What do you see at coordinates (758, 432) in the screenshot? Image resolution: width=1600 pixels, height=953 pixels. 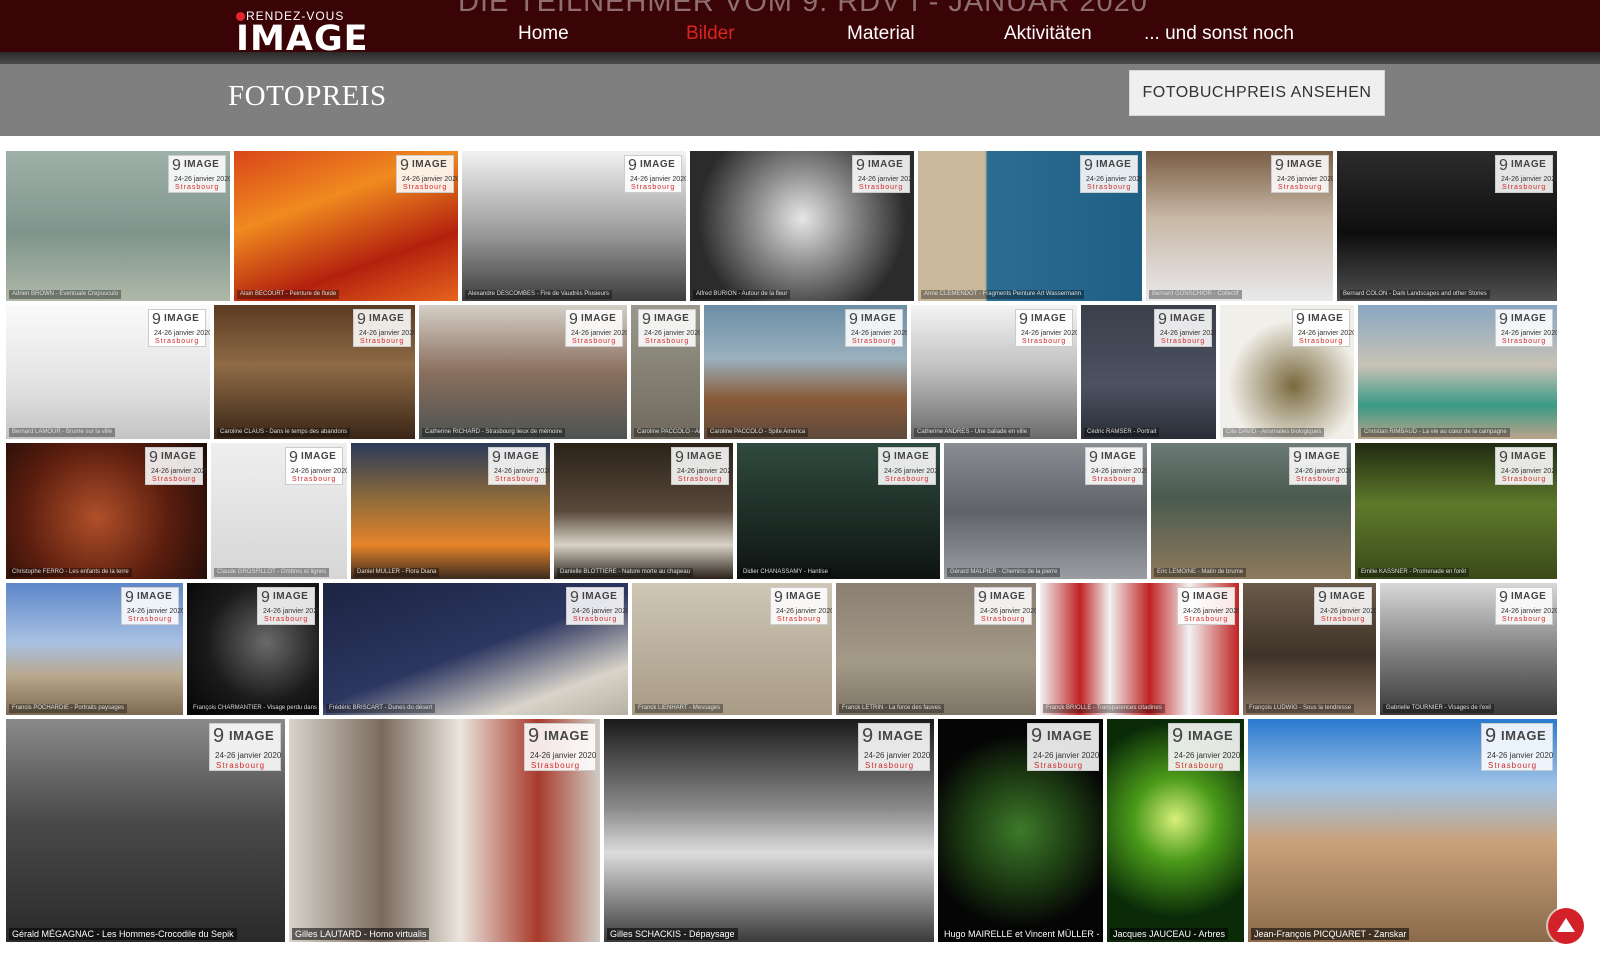 I see `photo-caption: Caroline PACCOLO - Spite America` at bounding box center [758, 432].